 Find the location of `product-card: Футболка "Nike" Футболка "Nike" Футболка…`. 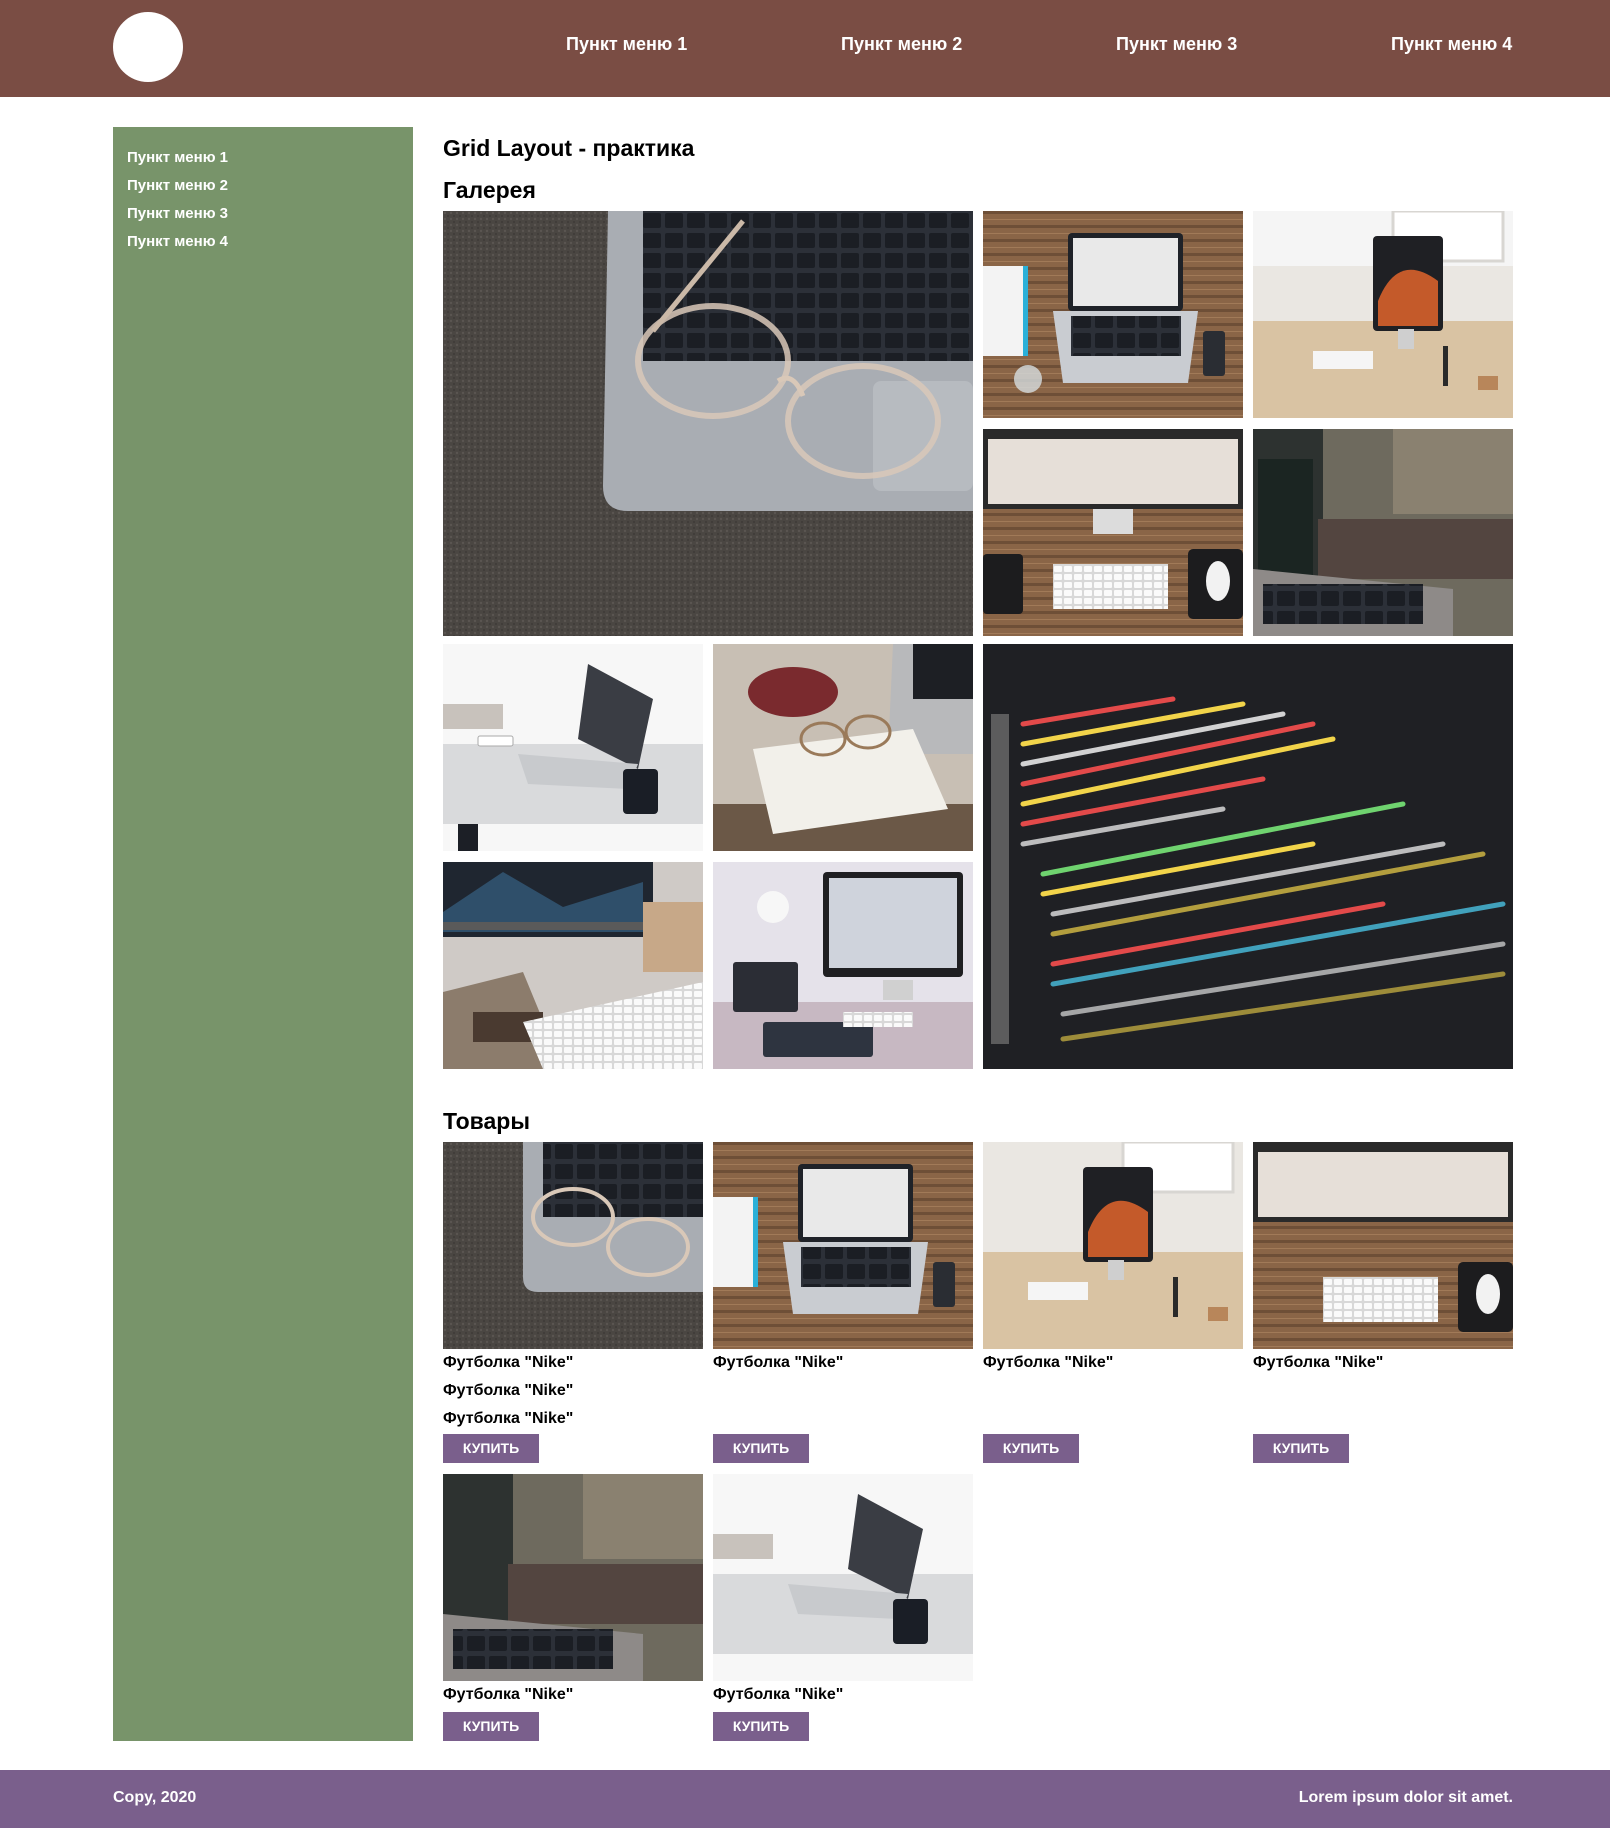

product-card: Футболка "Nike" Футболка "Nike" Футболка… is located at coordinates (573, 1302).